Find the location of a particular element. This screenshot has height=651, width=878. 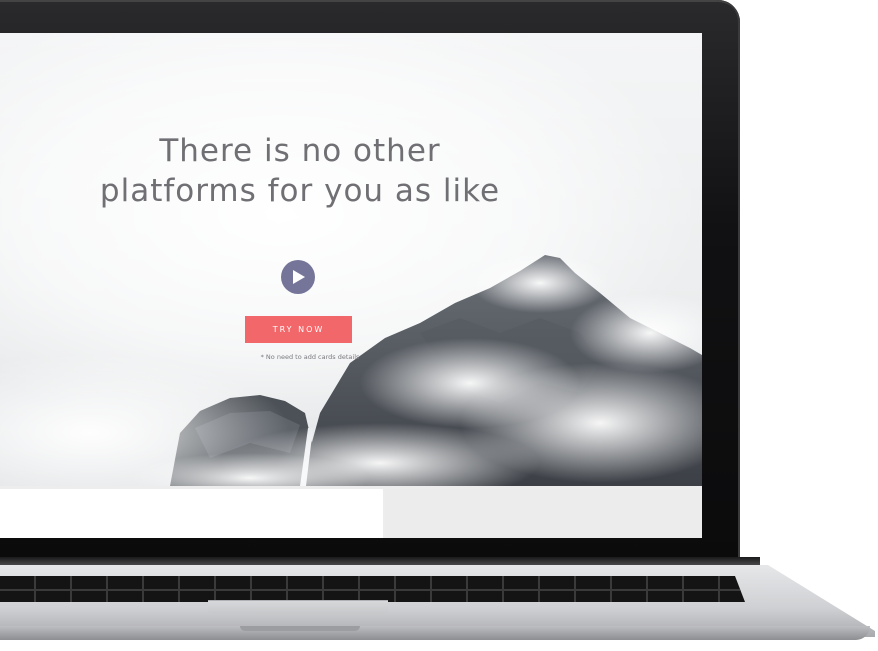

laptop-front-lip is located at coordinates (435, 633).